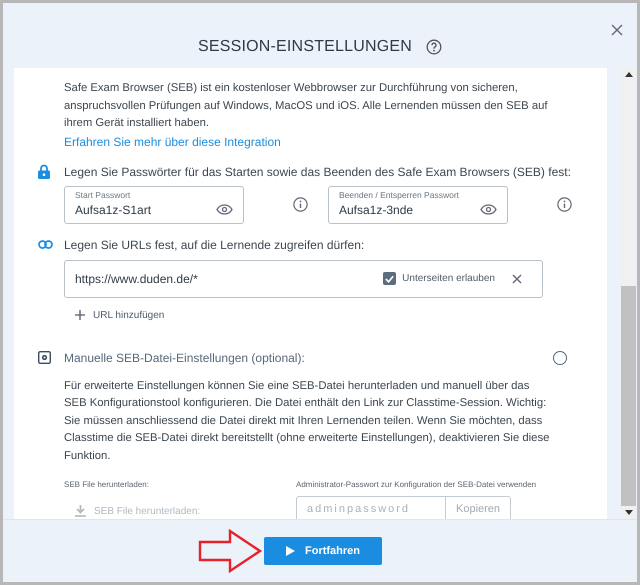 The height and width of the screenshot is (585, 640). I want to click on password-field: Beenden / Entsperren Passwort Aufsa1z-3nde, so click(418, 205).